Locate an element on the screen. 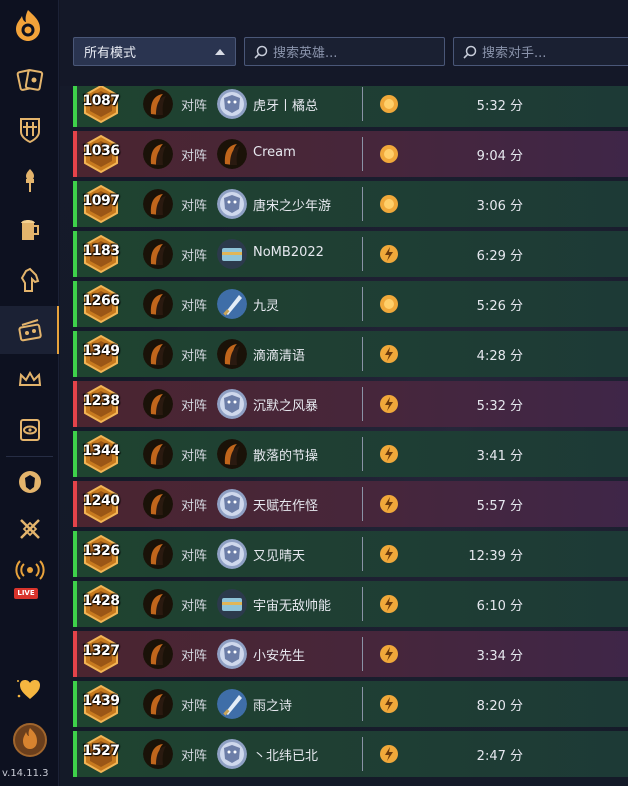 The image size is (628, 786). search-icon is located at coordinates (470, 52).